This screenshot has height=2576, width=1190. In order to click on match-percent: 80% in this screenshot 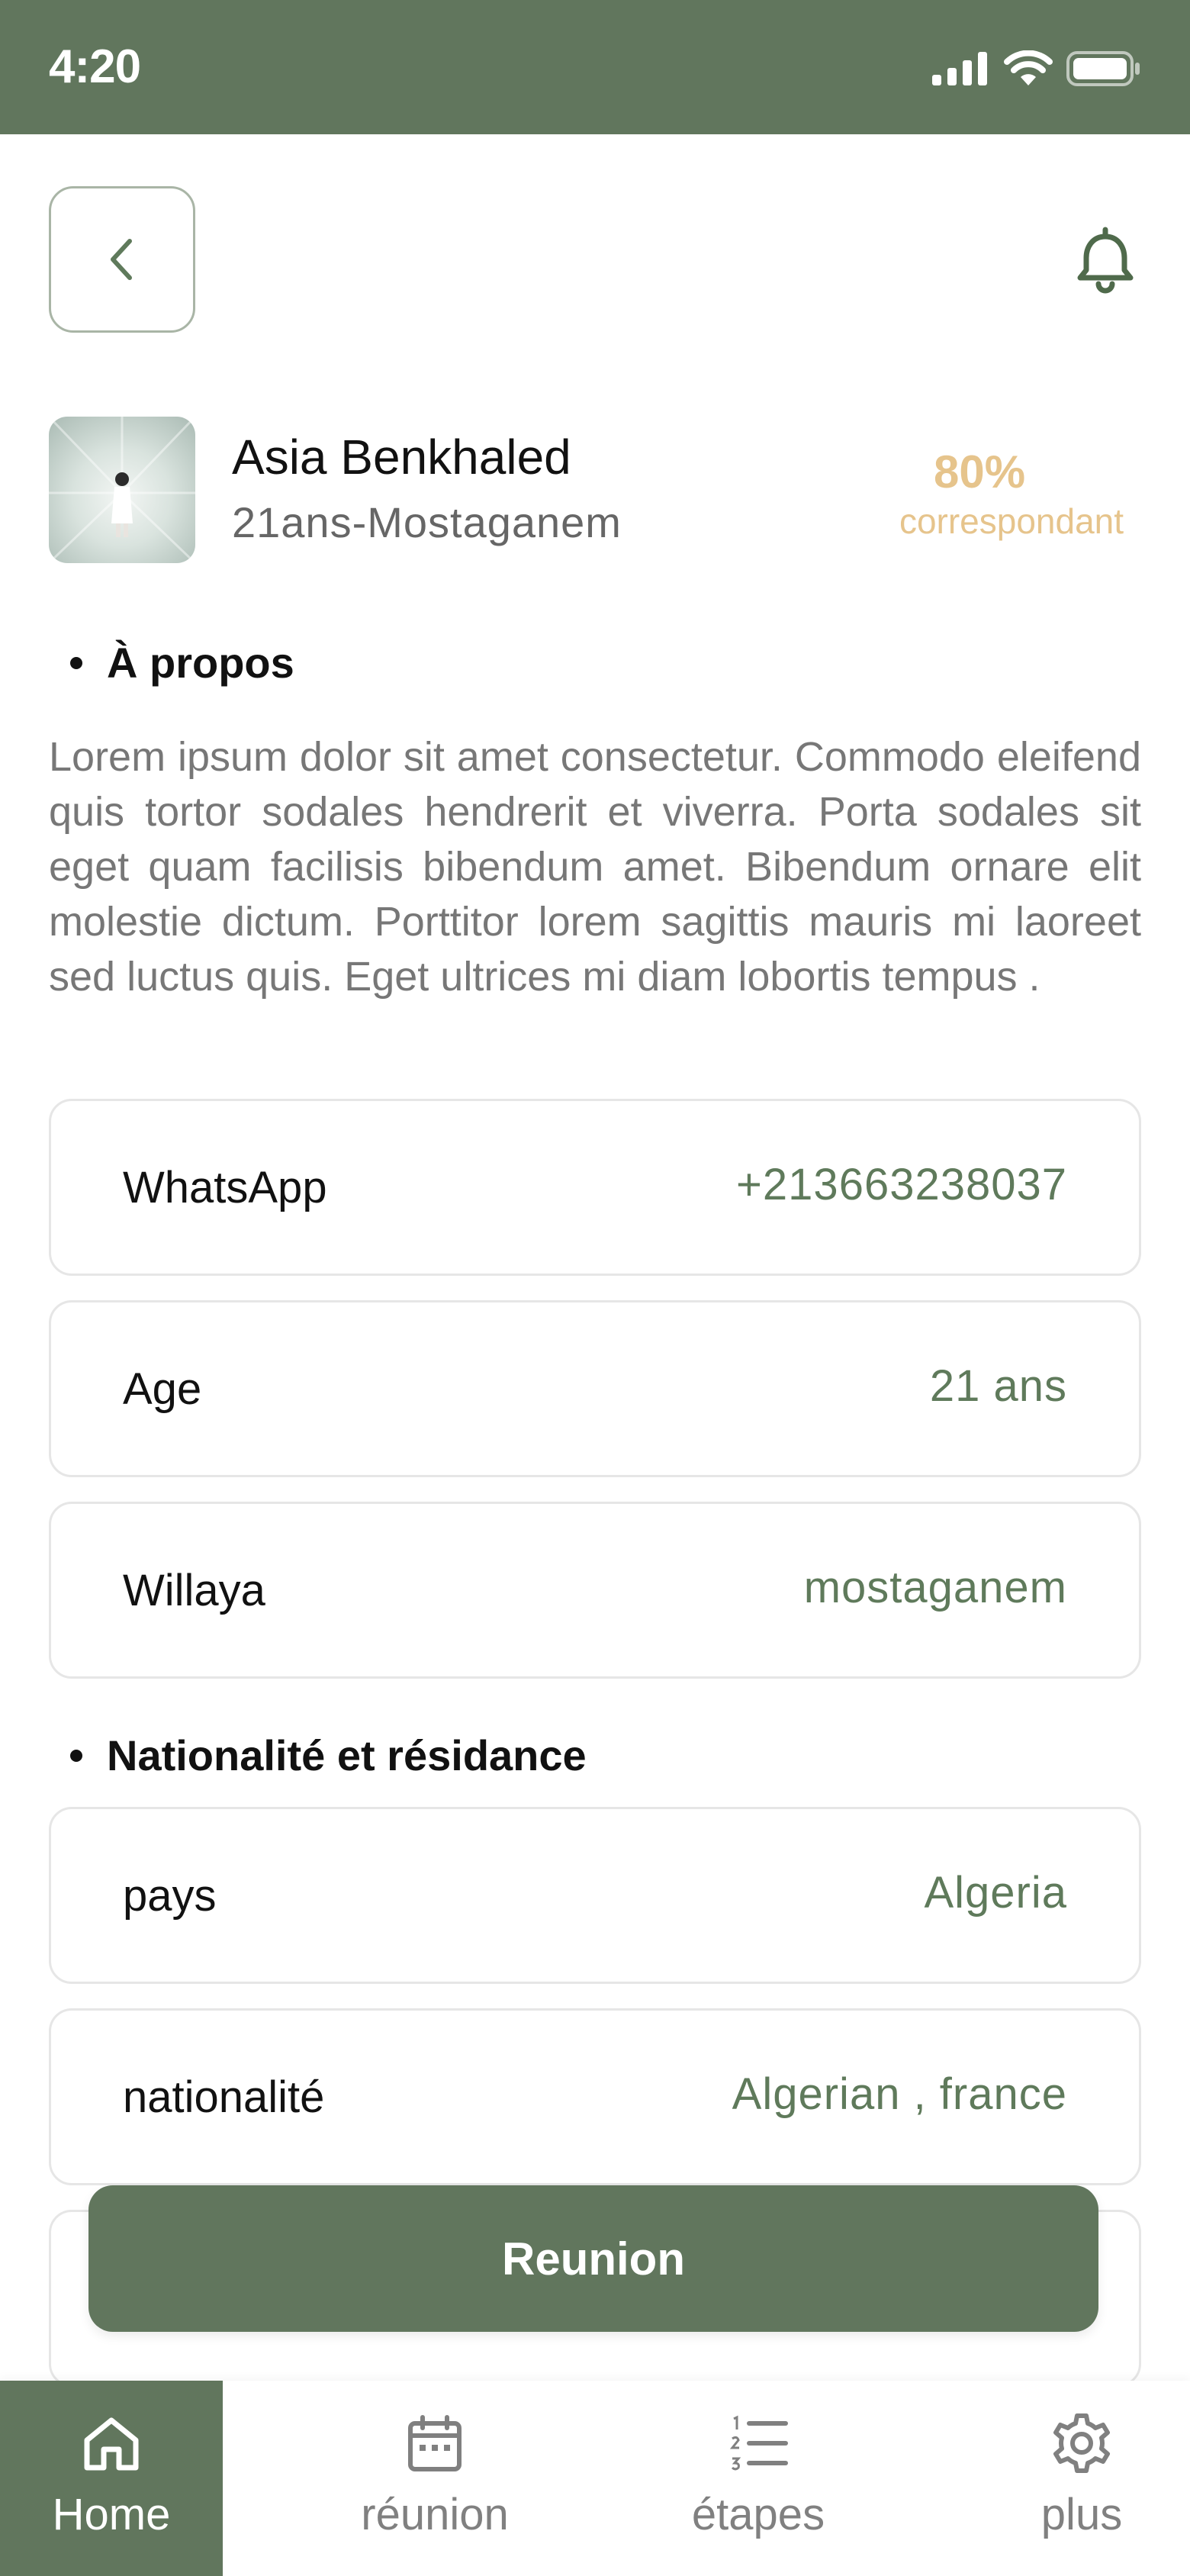, I will do `click(979, 471)`.